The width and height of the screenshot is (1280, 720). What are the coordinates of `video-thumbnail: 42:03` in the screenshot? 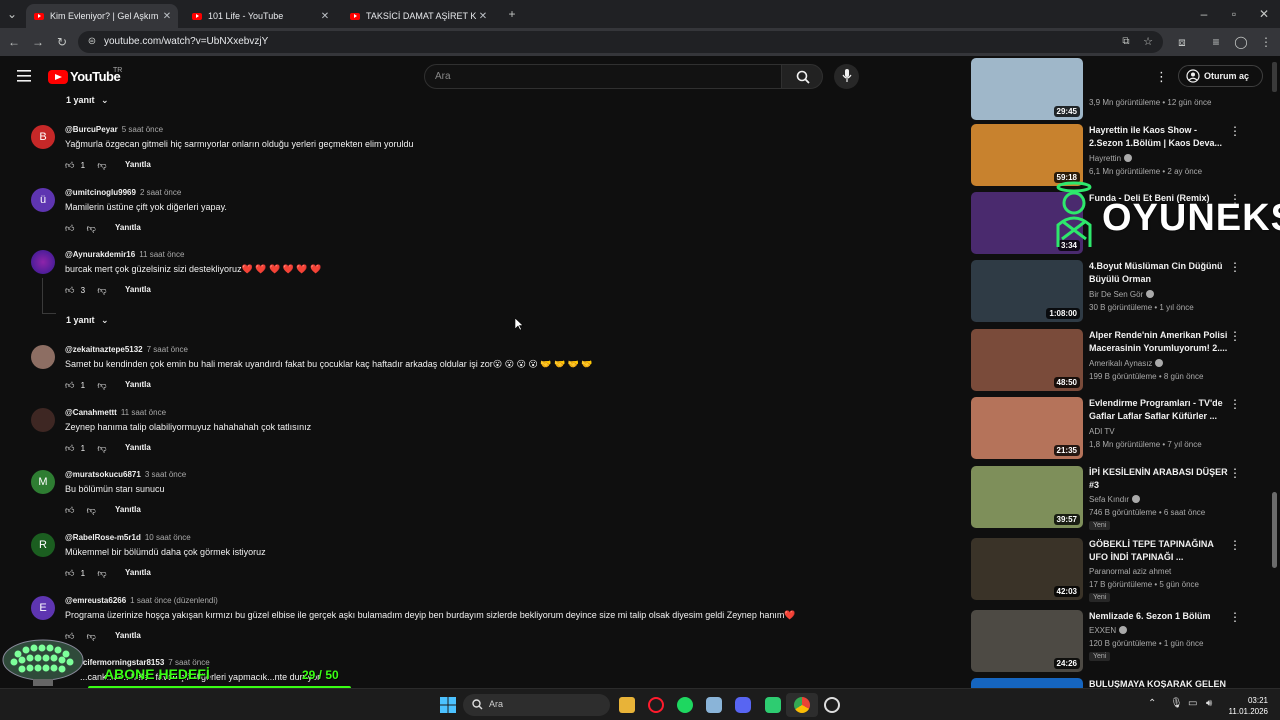 It's located at (1027, 569).